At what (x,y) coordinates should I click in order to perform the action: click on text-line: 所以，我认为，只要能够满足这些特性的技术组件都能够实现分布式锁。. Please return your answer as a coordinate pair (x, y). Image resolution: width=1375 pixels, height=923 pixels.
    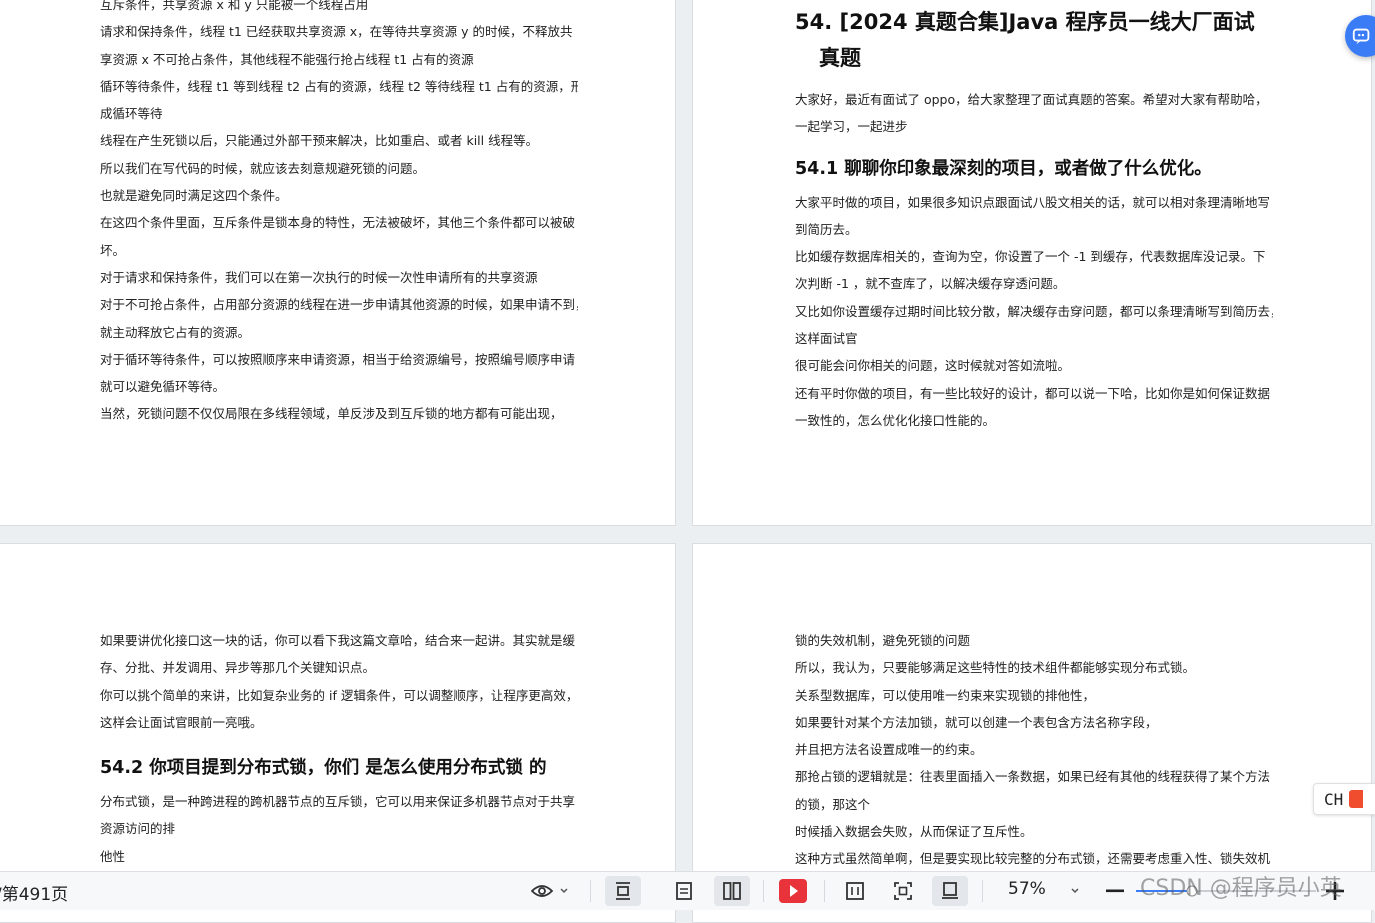
    Looking at the image, I should click on (995, 668).